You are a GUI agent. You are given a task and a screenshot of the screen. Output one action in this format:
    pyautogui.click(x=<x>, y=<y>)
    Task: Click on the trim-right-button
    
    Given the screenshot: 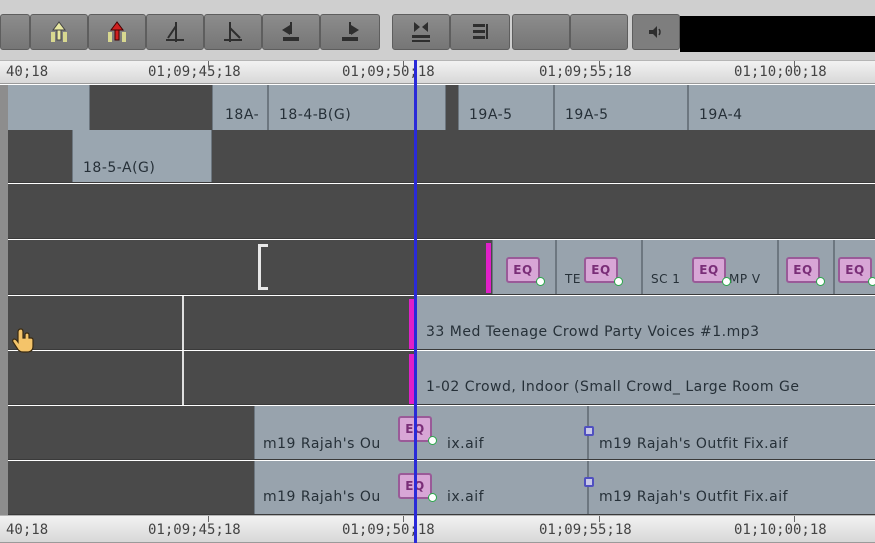 What is the action you would take?
    pyautogui.click(x=233, y=32)
    